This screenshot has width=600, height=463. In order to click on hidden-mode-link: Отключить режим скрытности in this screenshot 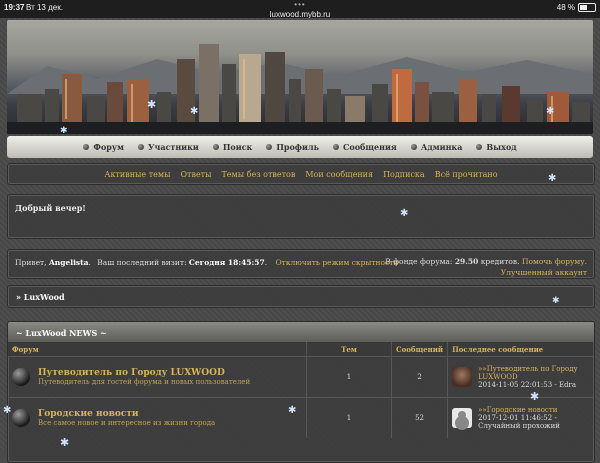, I will do `click(337, 262)`.